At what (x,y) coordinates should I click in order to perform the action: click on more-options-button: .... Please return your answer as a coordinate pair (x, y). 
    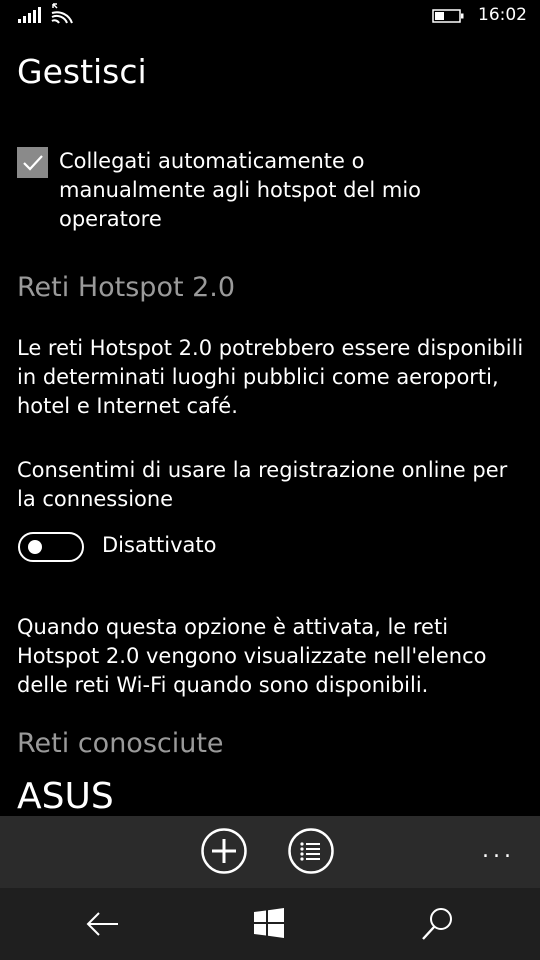
    Looking at the image, I should click on (504, 852).